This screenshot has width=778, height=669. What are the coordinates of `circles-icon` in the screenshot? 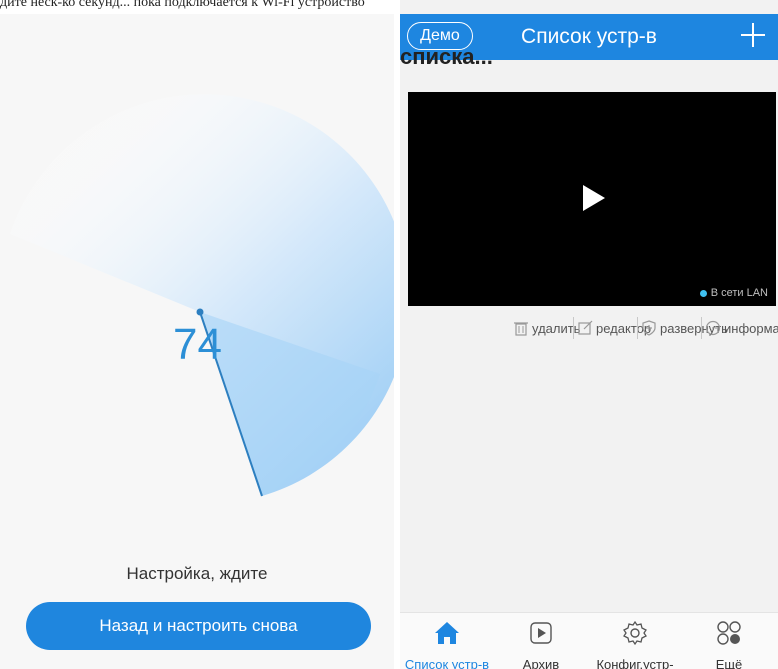 It's located at (729, 633).